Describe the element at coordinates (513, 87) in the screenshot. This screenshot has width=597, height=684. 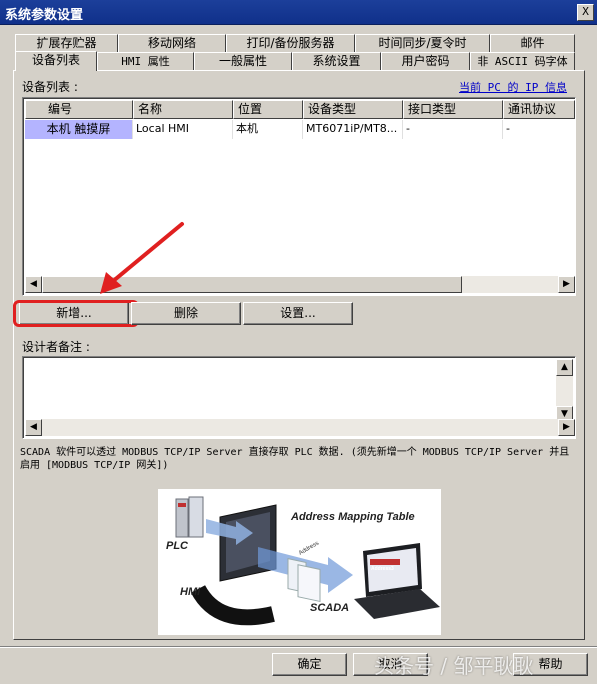
I see `pc-ip-info-link: 当前 PC 的 IP 信息` at that location.